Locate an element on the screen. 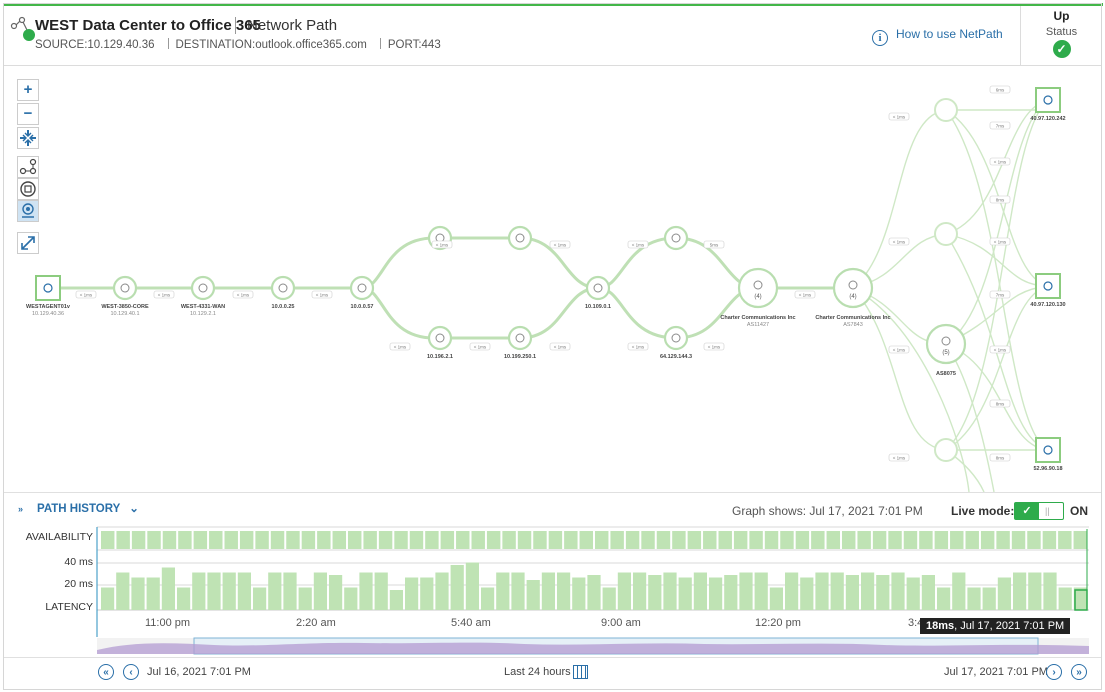 The height and width of the screenshot is (692, 1105). path-node-n2: 10.0.0.57 is located at coordinates (362, 292).